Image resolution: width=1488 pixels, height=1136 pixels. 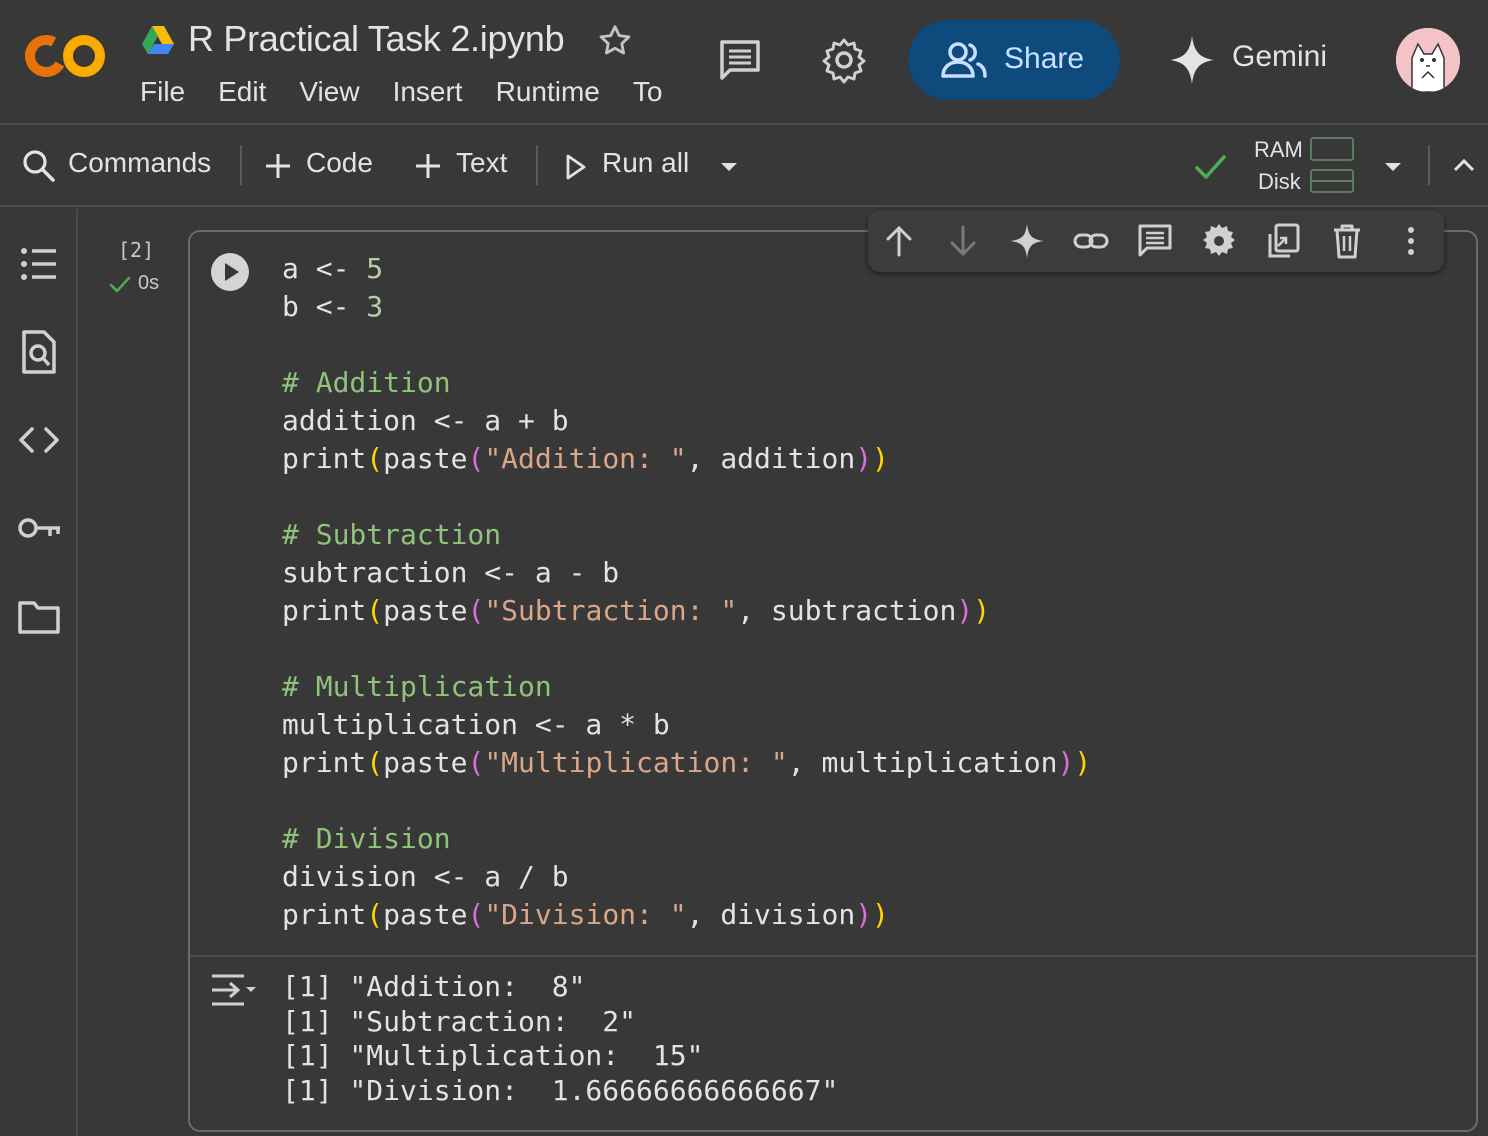 I want to click on add-text-button: Text, so click(x=481, y=163).